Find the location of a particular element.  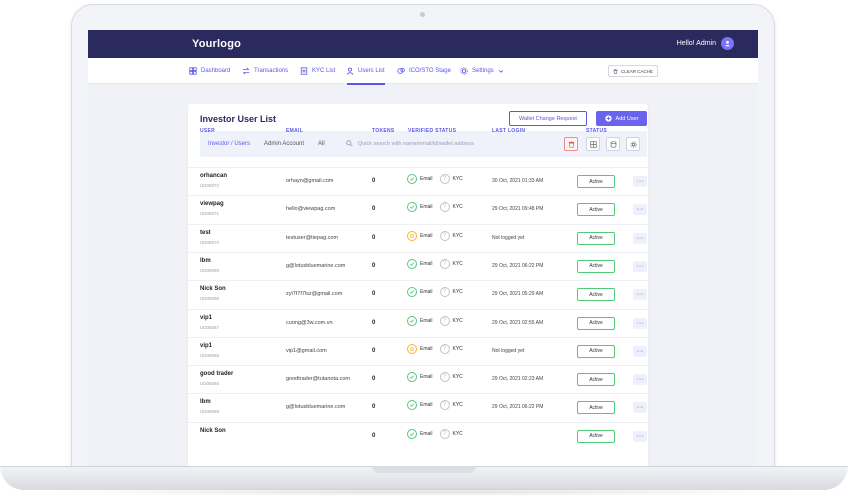

nav-kyc-list: KYC List is located at coordinates (317, 71).